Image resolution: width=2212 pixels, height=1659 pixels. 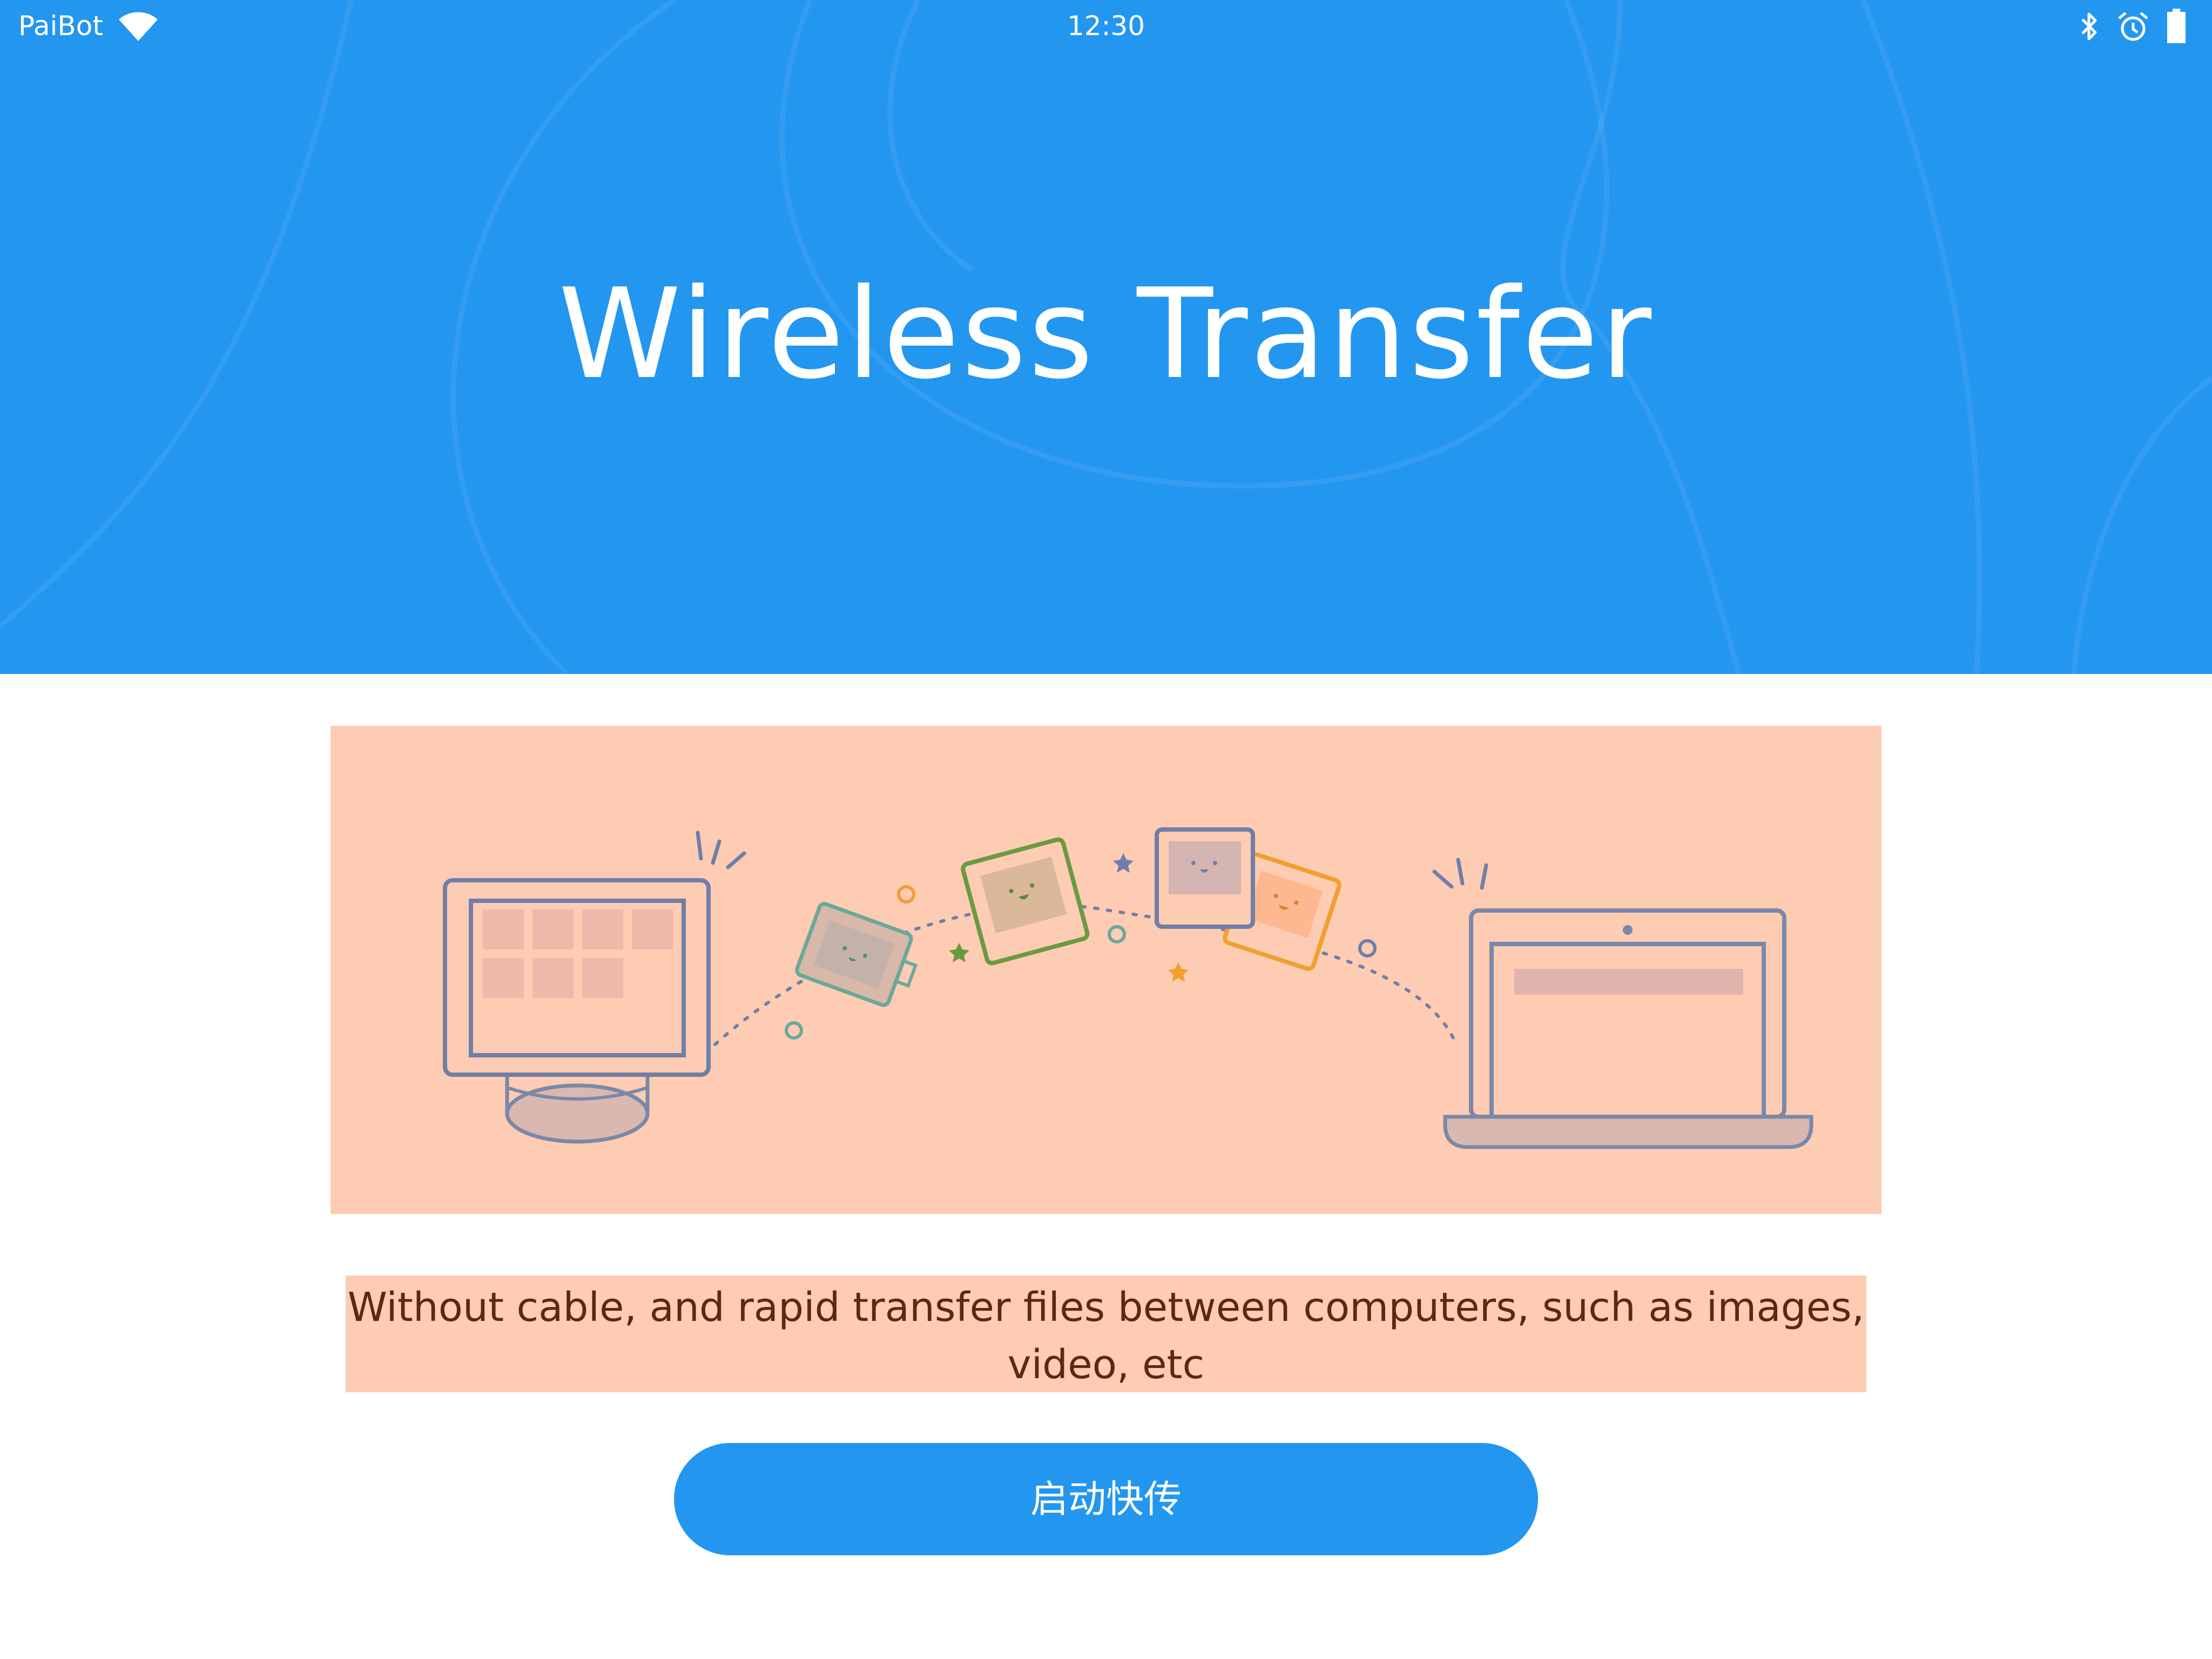 I want to click on status-clock: 12:30, so click(x=1106, y=26).